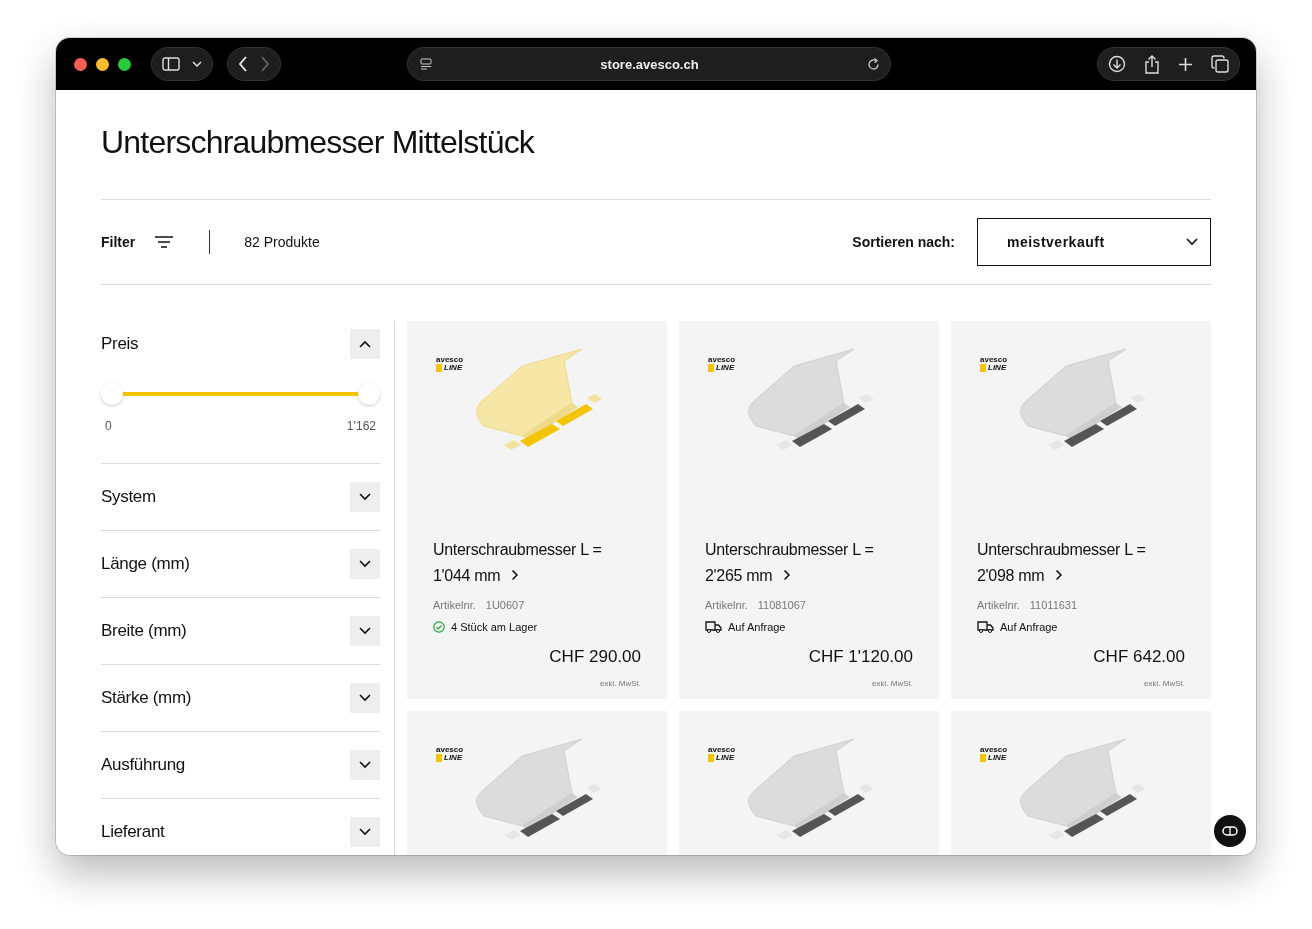  I want to click on product-card: avesco LINE Unterschraubmesser L = 1'044 mm Artikelnr. 1U0607 4 Stück am Lager CHF 290.00 exkl. MwSt., so click(537, 510).